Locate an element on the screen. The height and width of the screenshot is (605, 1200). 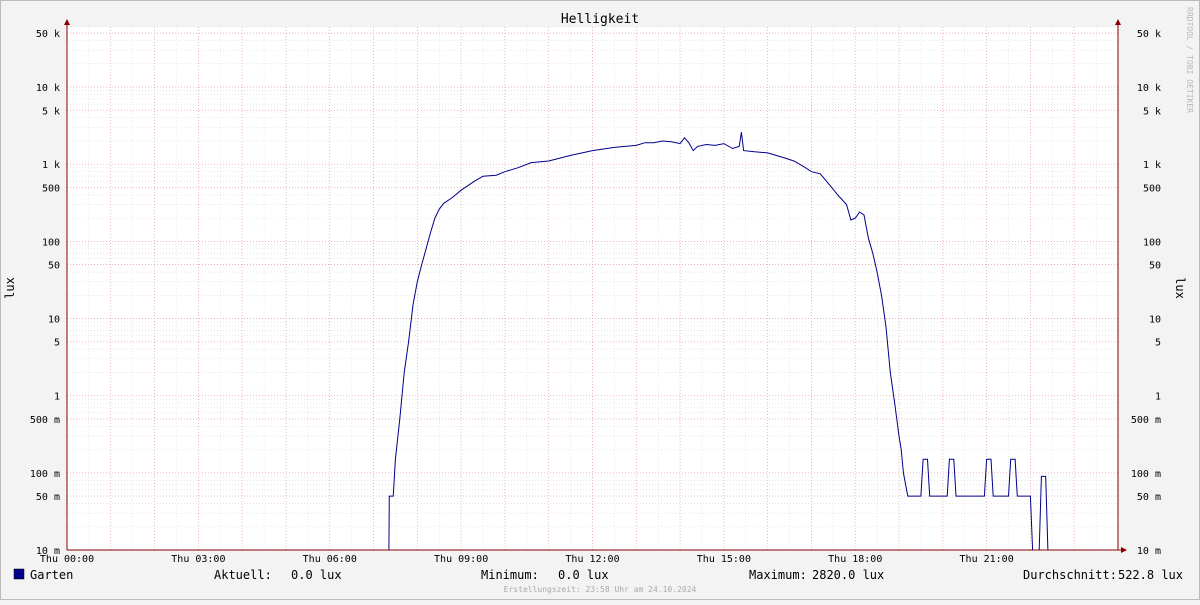
y-tick-label-right: 50 is located at coordinates (1155, 266).